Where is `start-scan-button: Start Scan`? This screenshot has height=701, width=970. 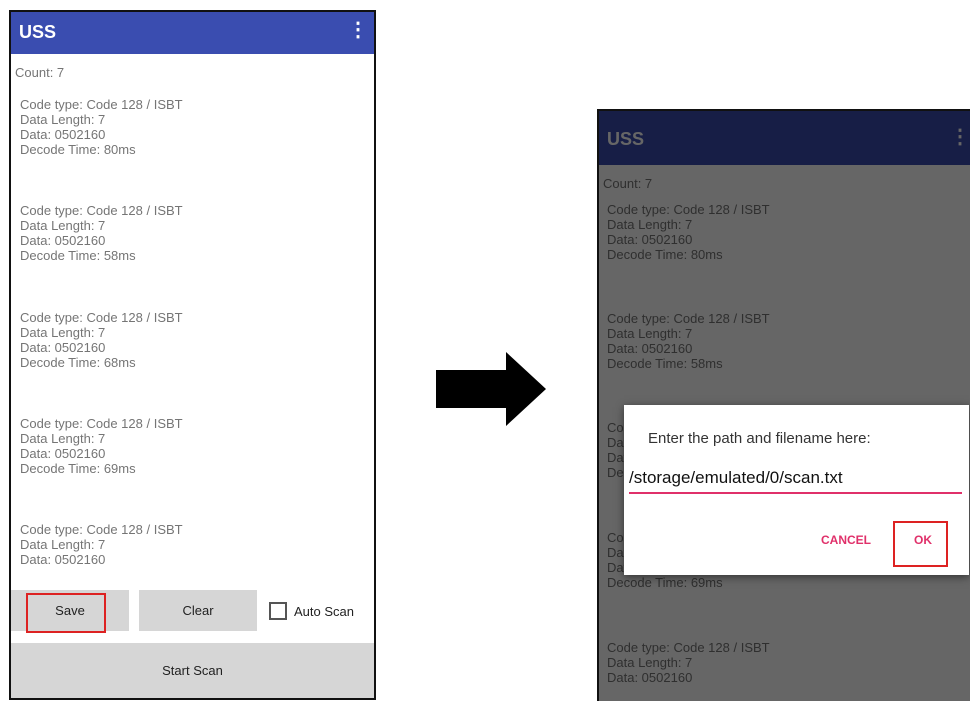
start-scan-button: Start Scan is located at coordinates (192, 670).